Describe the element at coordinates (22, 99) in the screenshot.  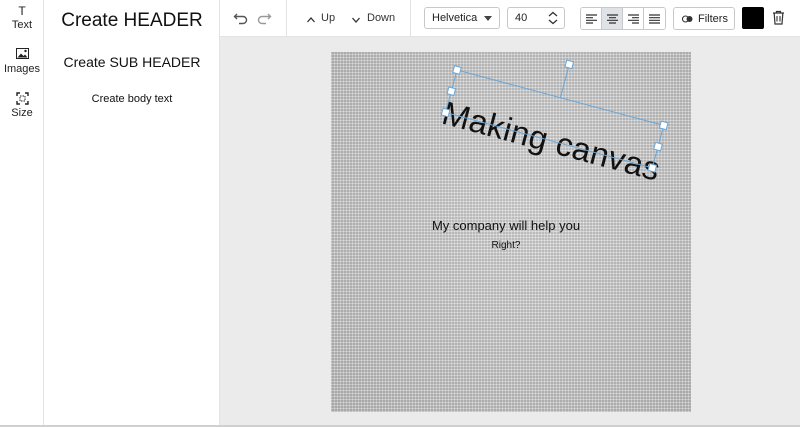
I see `resize-icon` at that location.